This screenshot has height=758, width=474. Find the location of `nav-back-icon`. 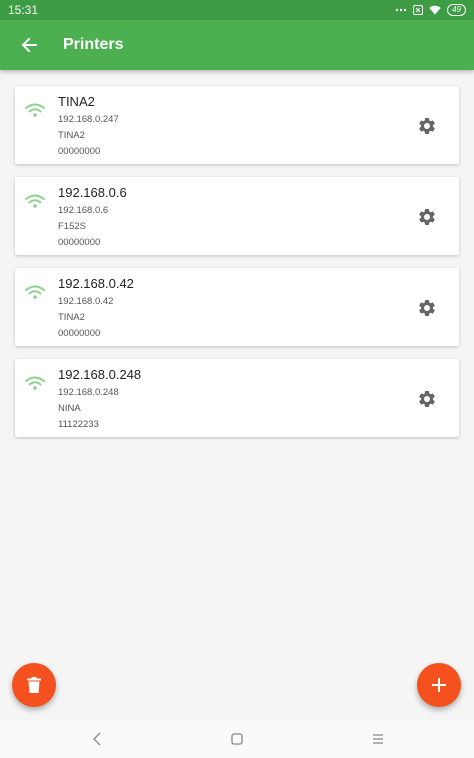

nav-back-icon is located at coordinates (97, 739).